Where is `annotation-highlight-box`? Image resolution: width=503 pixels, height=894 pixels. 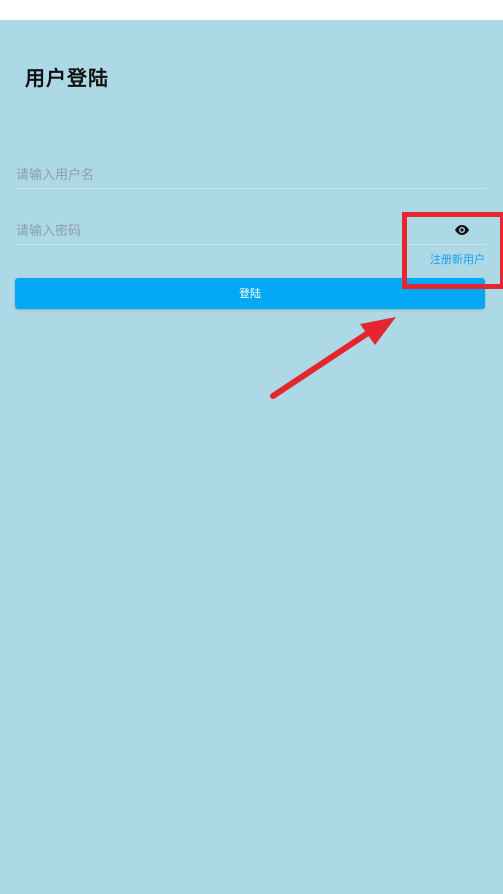
annotation-highlight-box is located at coordinates (452, 250).